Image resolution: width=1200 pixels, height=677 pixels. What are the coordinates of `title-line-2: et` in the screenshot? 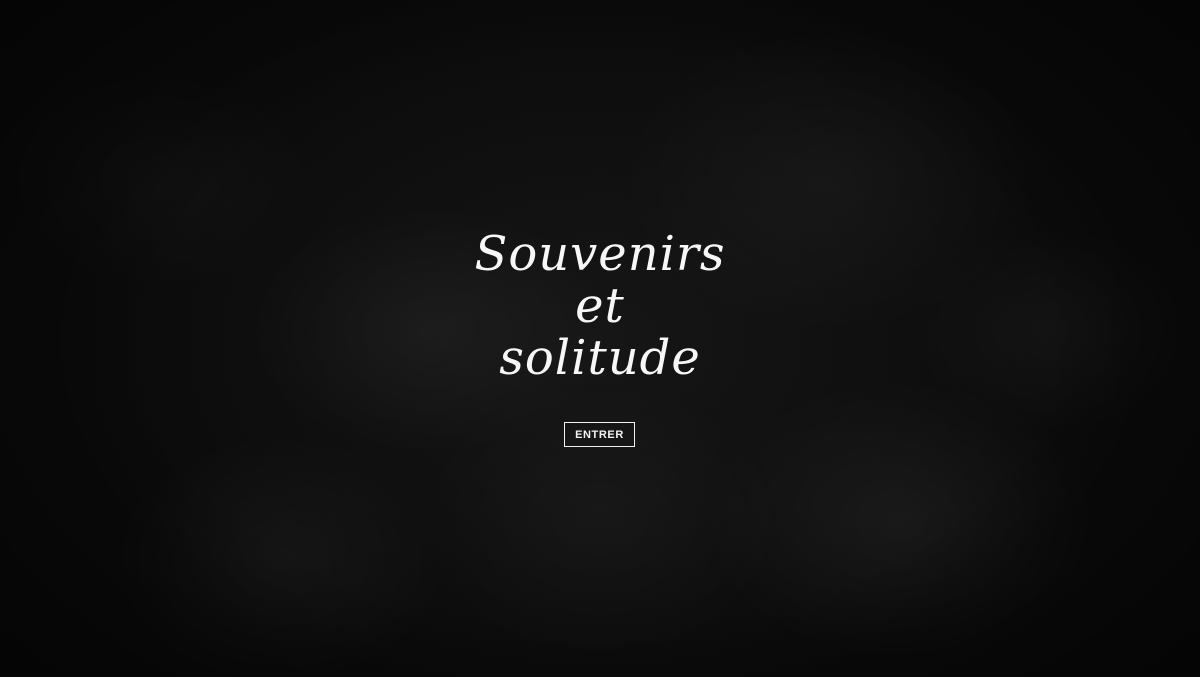 It's located at (600, 306).